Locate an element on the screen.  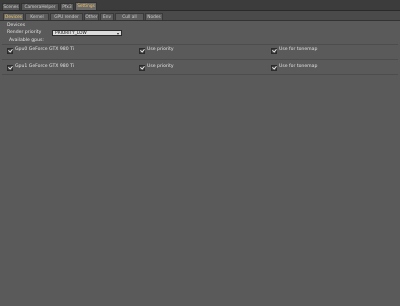
tab-kernel: Kernel is located at coordinates (37, 16).